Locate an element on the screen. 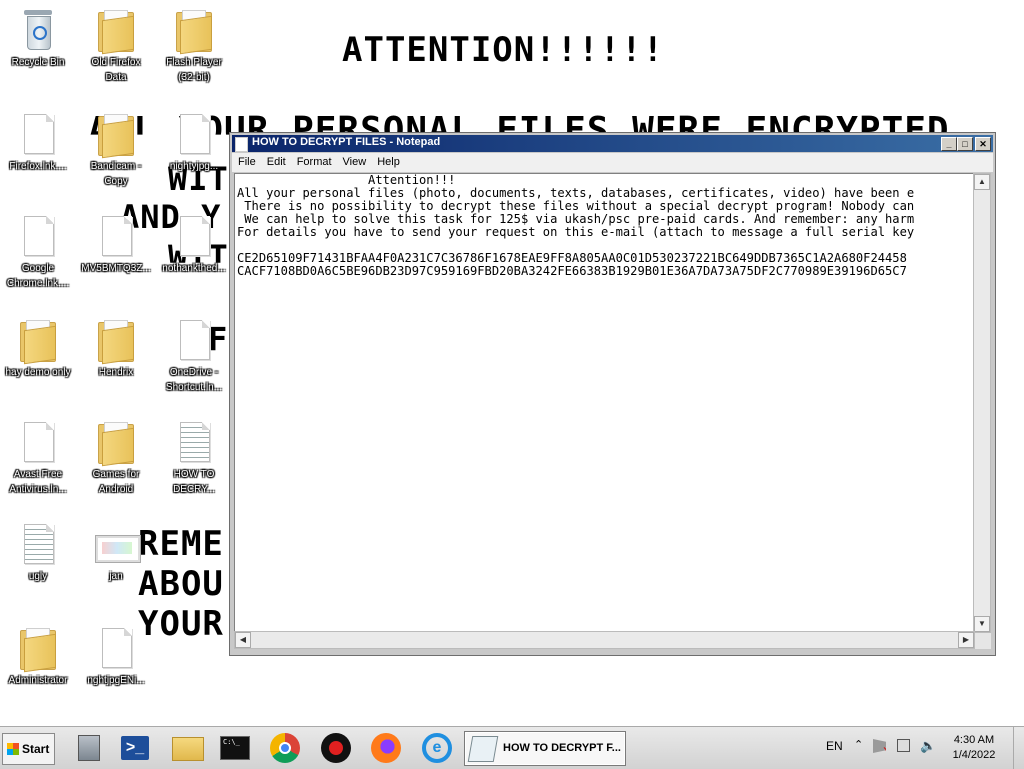 The width and height of the screenshot is (1024, 769). scroll-left-icon: ◀ is located at coordinates (243, 640).